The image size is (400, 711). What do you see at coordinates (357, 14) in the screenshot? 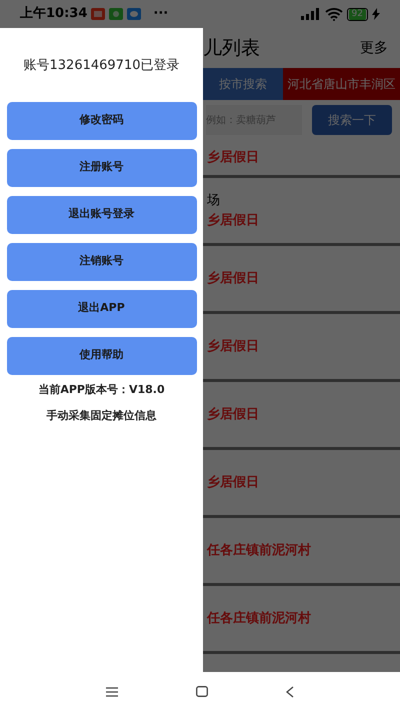
I see `battery-indicator: 92` at bounding box center [357, 14].